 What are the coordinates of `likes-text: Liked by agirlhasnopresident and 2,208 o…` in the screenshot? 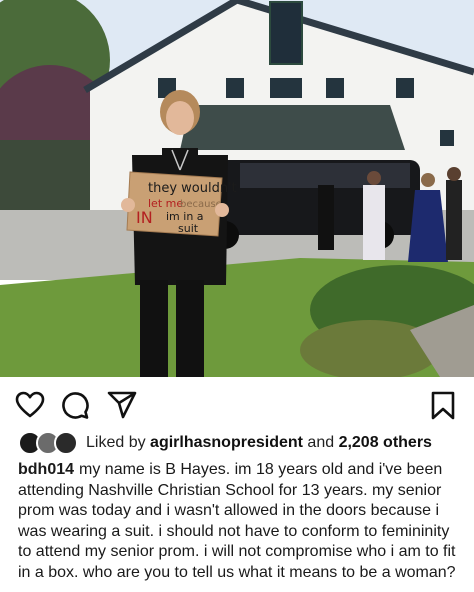 It's located at (259, 443).